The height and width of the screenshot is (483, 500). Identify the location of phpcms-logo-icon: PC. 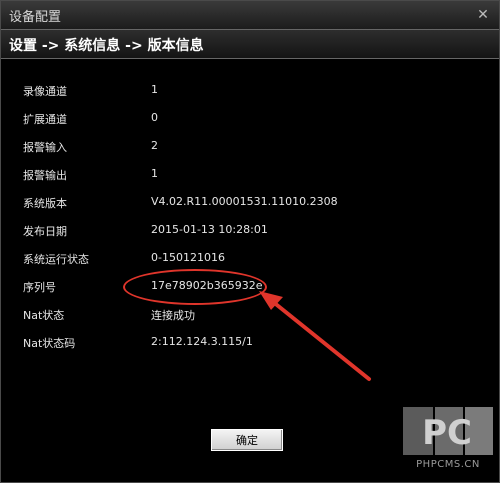
(448, 431).